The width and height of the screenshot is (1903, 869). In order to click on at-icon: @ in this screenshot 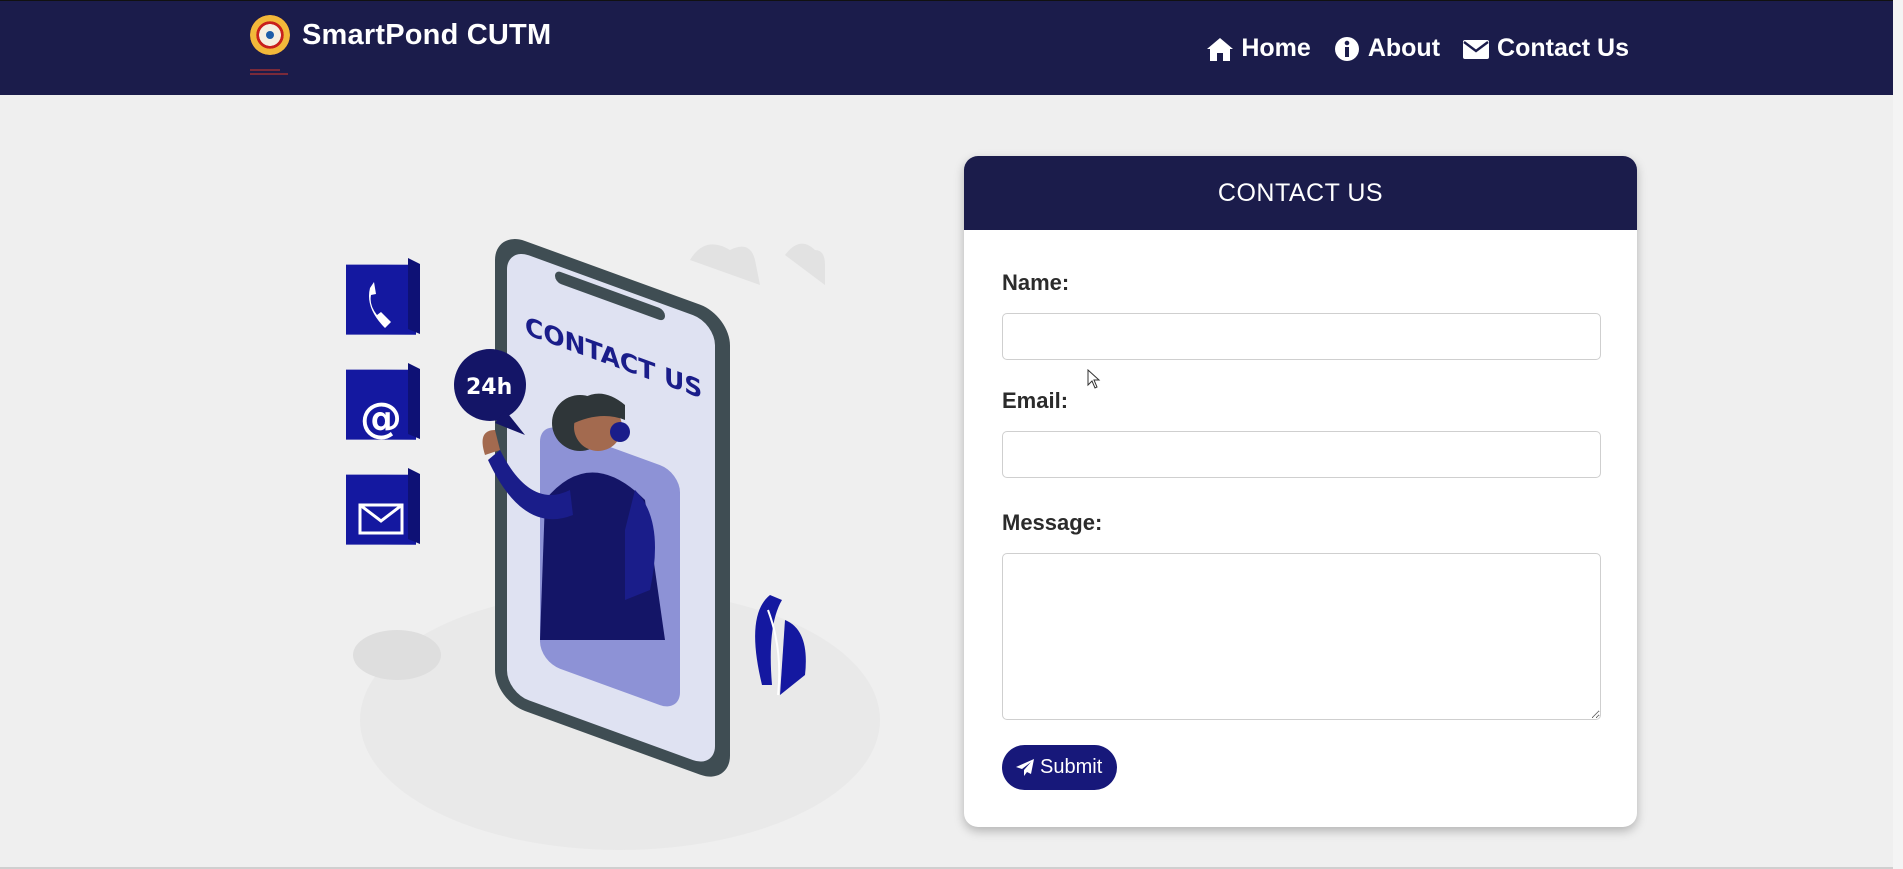, I will do `click(383, 402)`.